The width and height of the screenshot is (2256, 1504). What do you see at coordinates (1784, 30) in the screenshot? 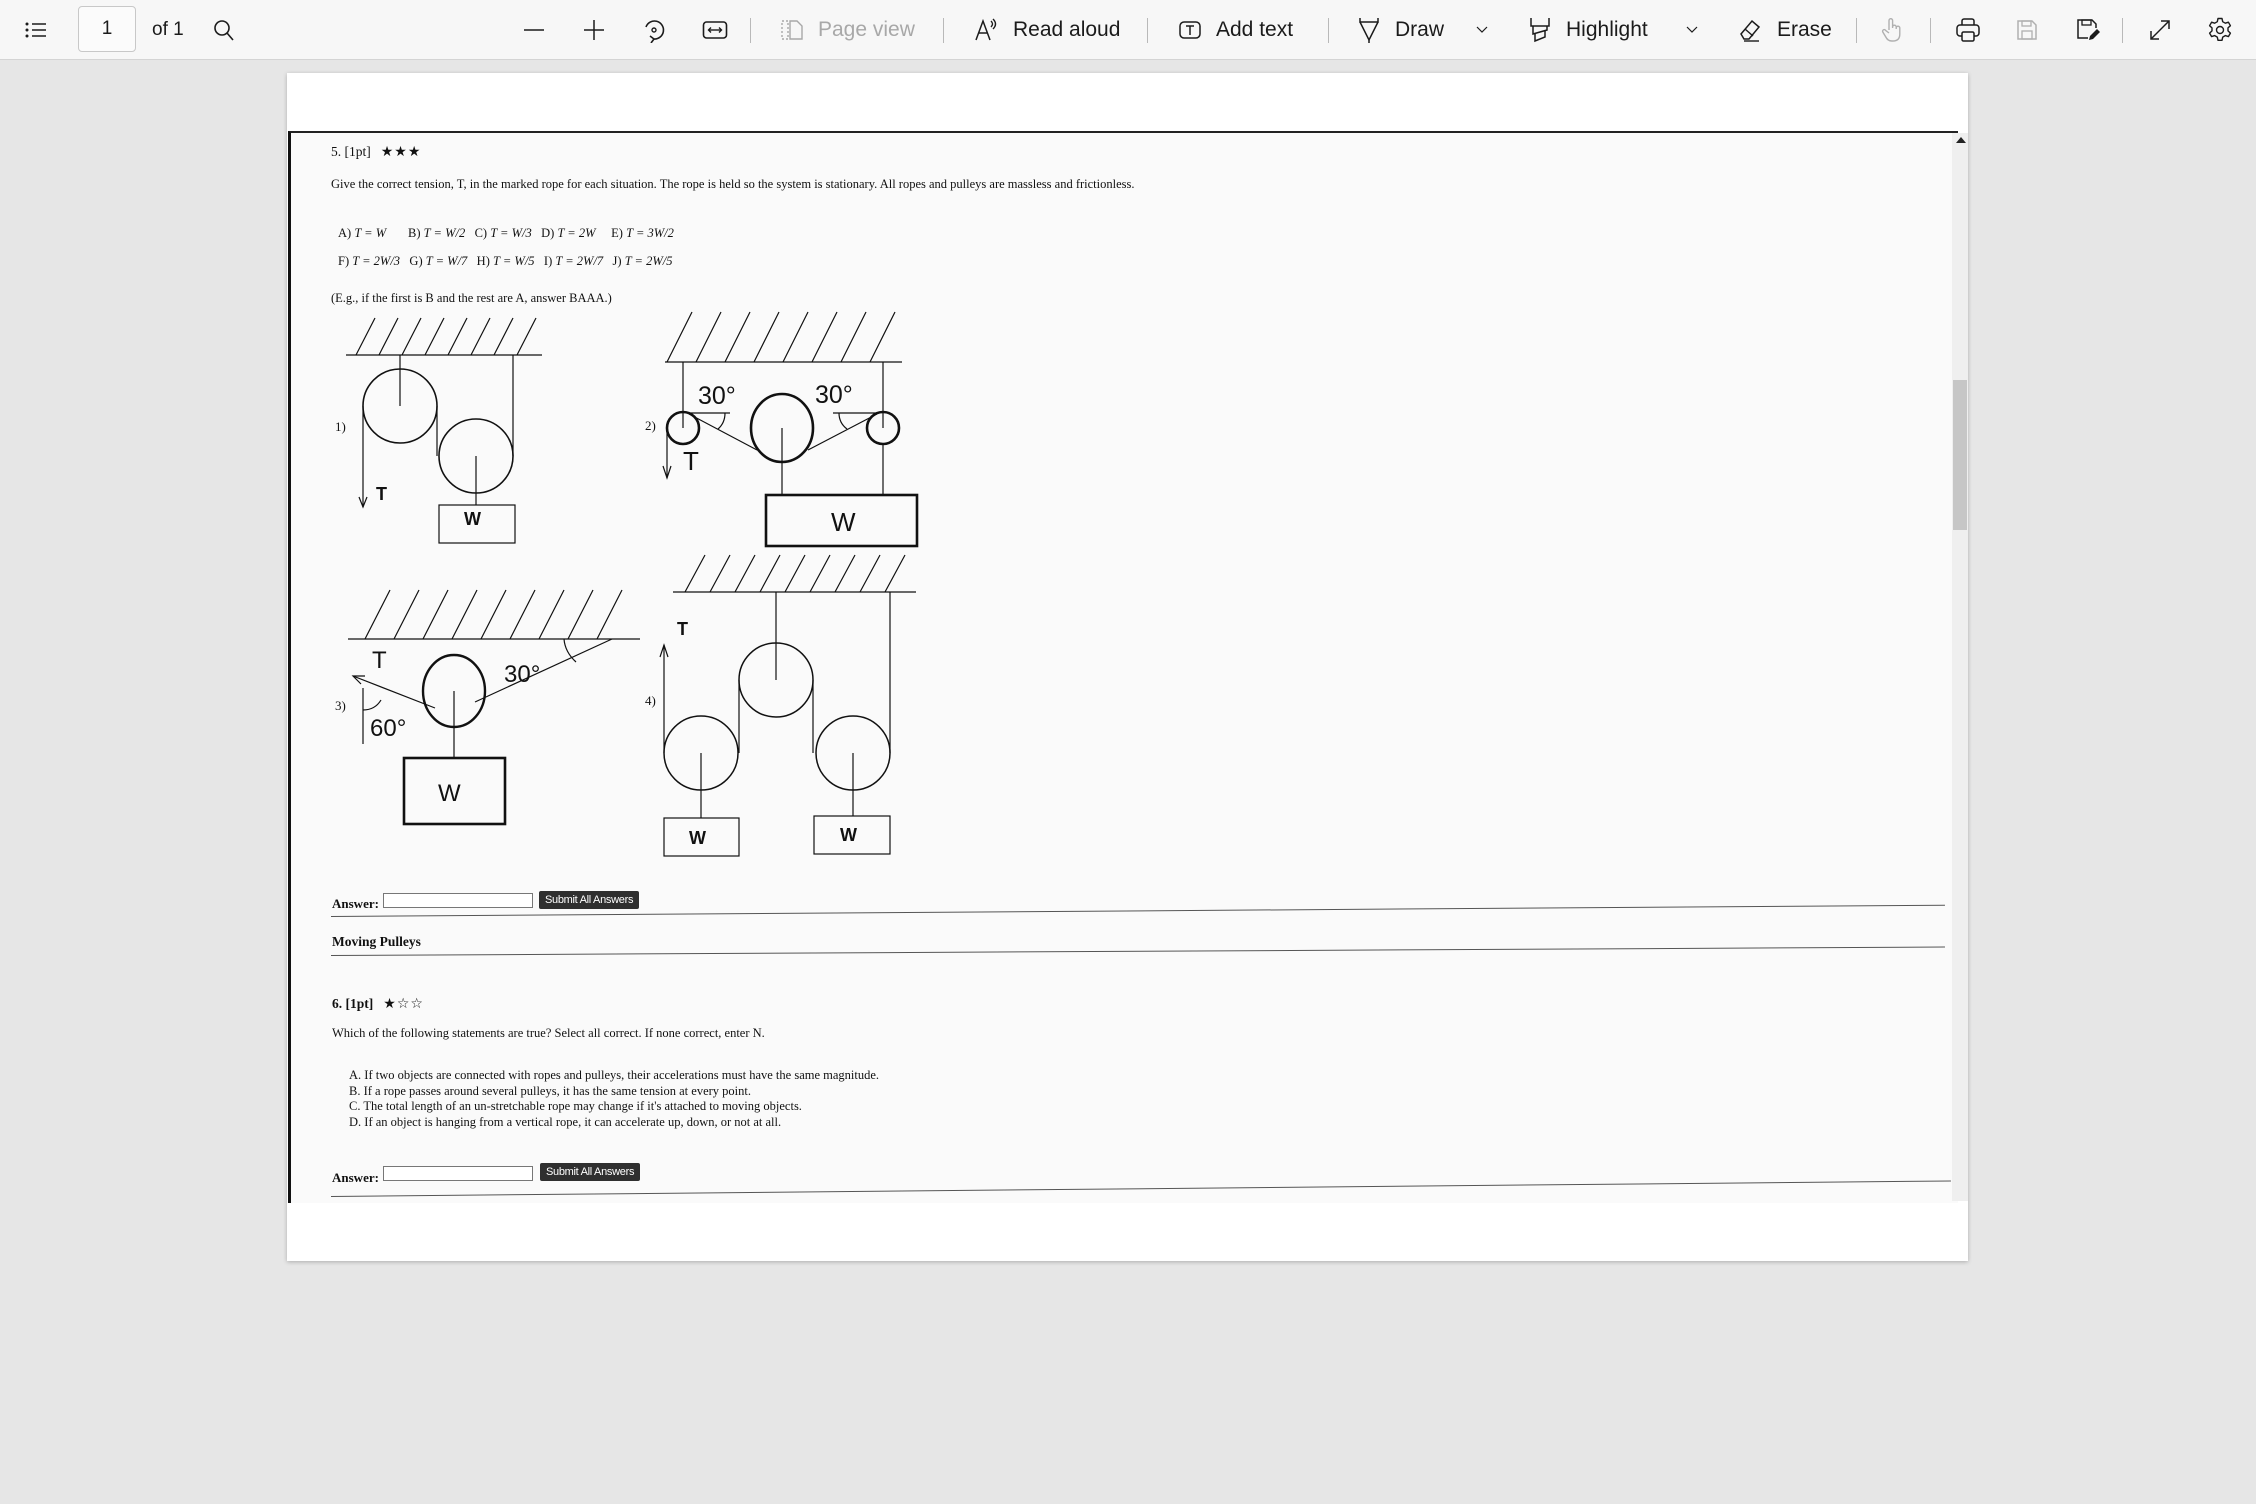
I see `erase-button: Erase` at bounding box center [1784, 30].